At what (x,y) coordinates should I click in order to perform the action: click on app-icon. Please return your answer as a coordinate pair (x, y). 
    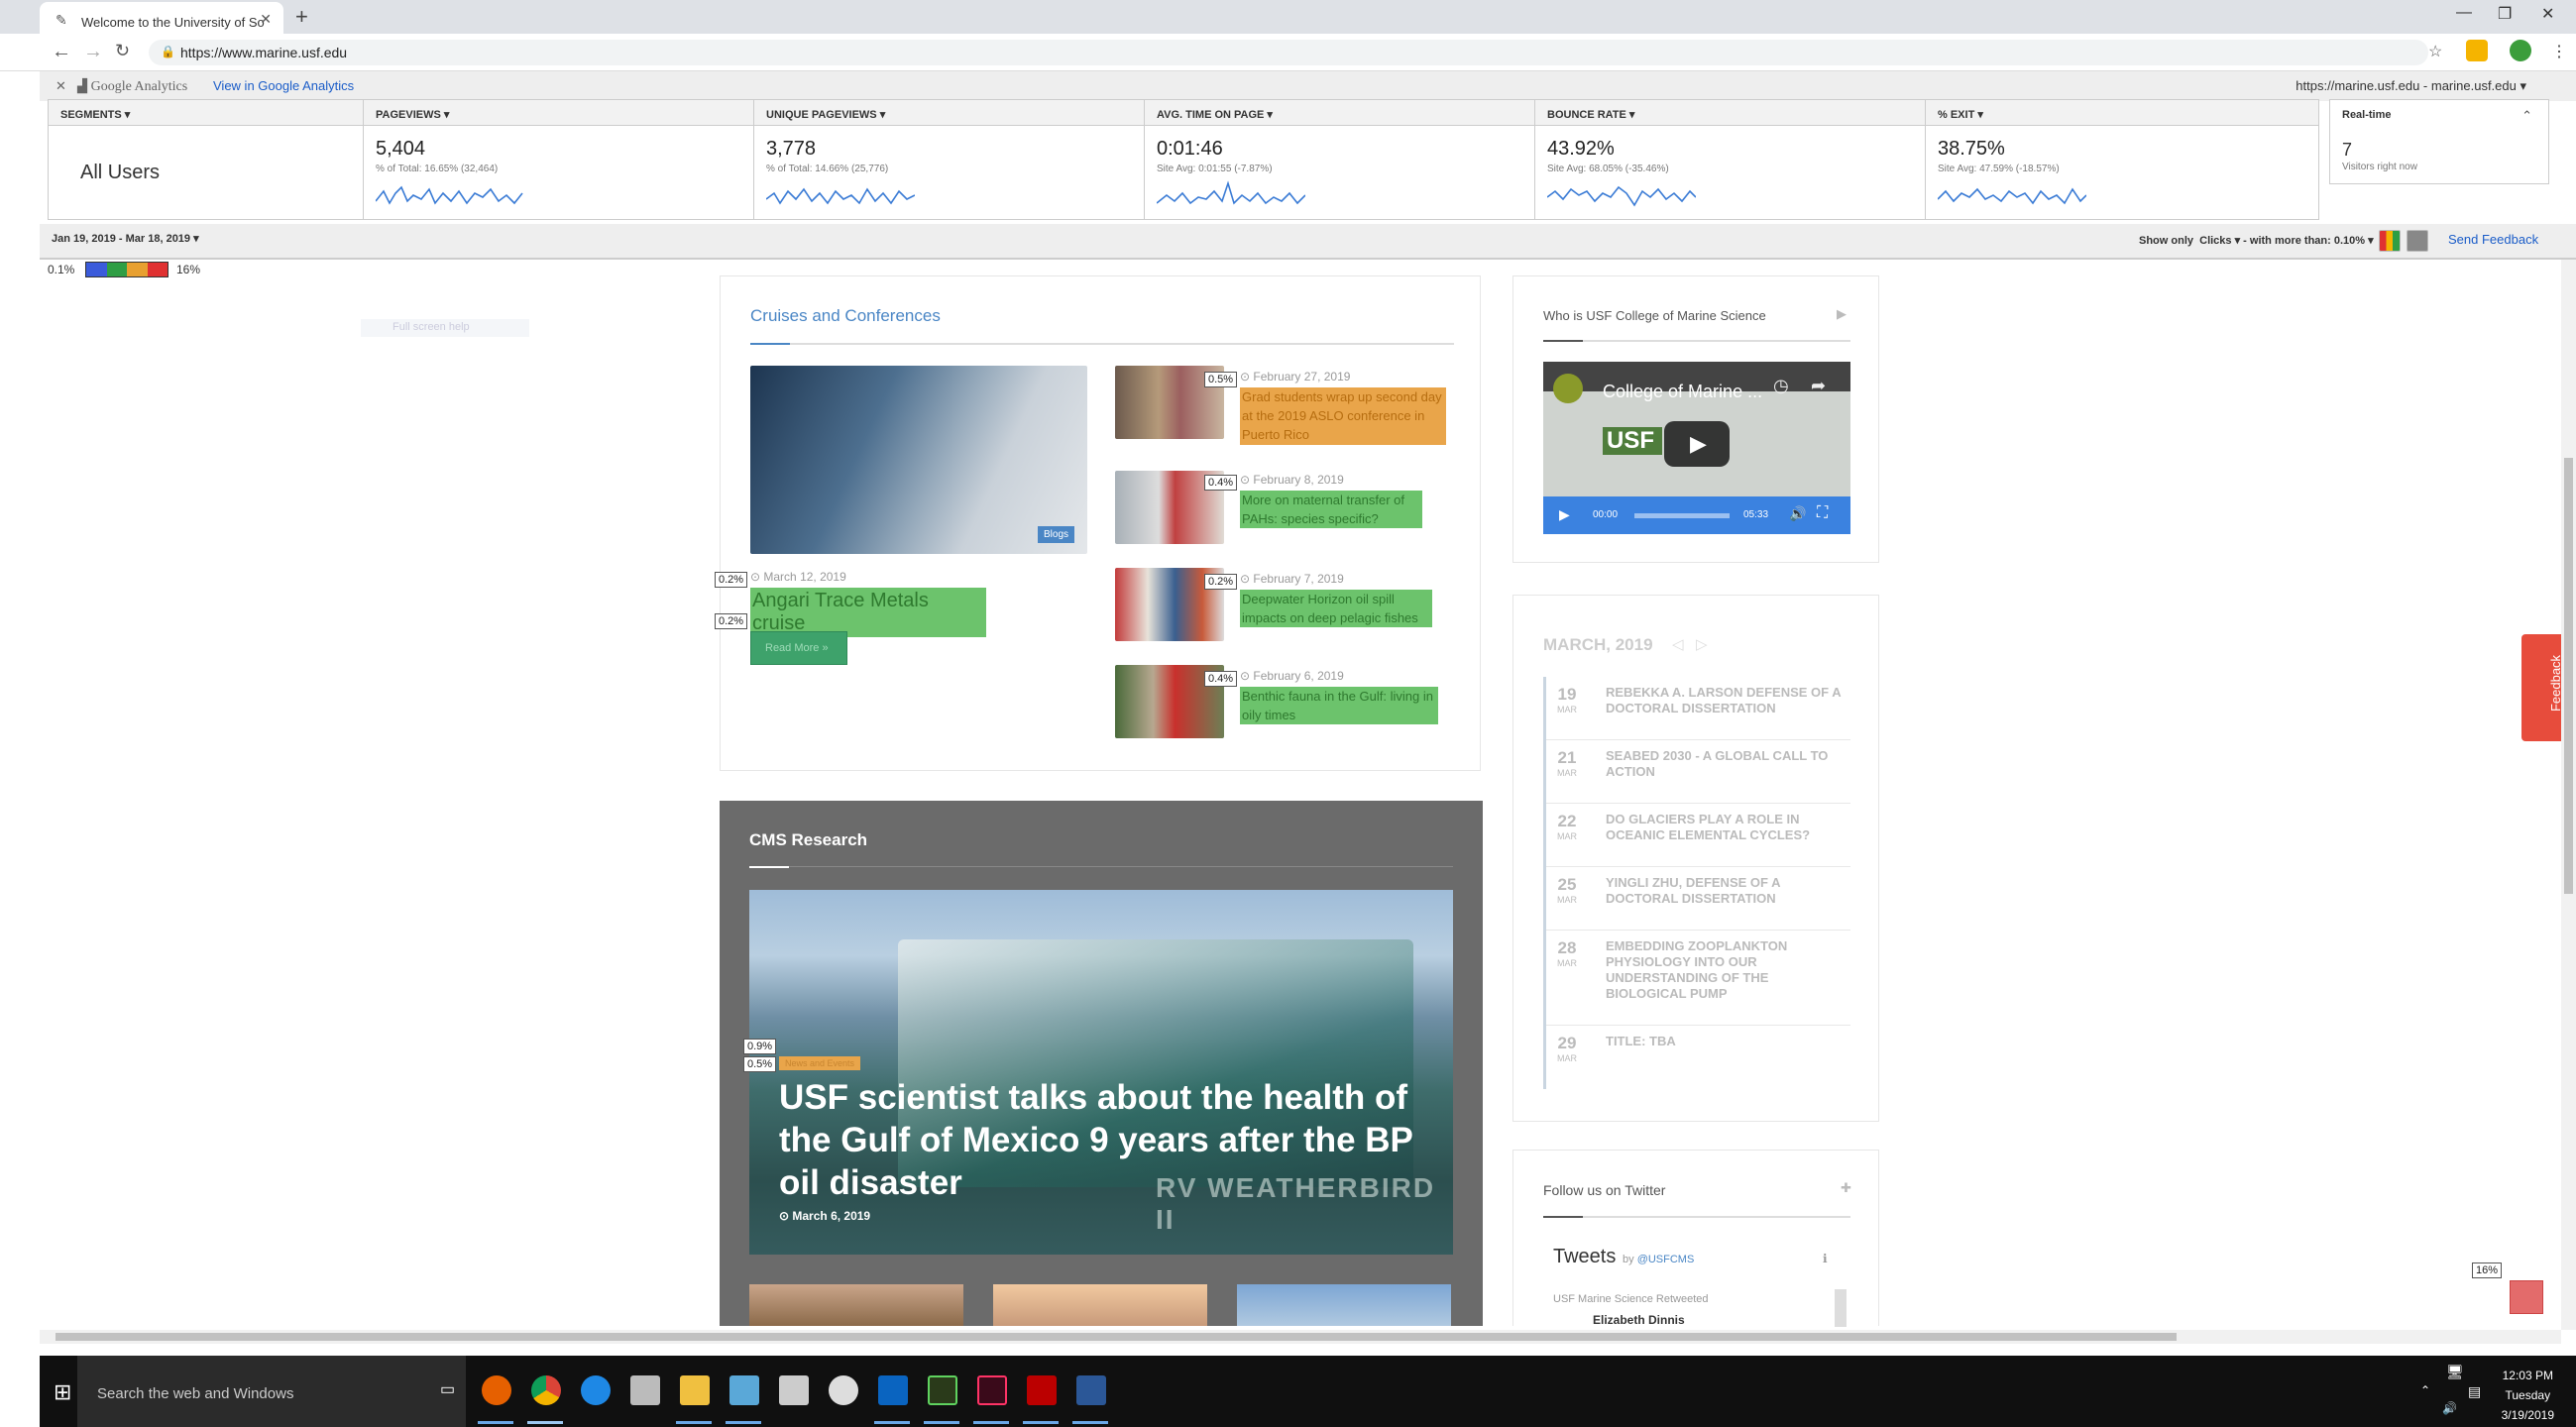
    Looking at the image, I should click on (744, 1390).